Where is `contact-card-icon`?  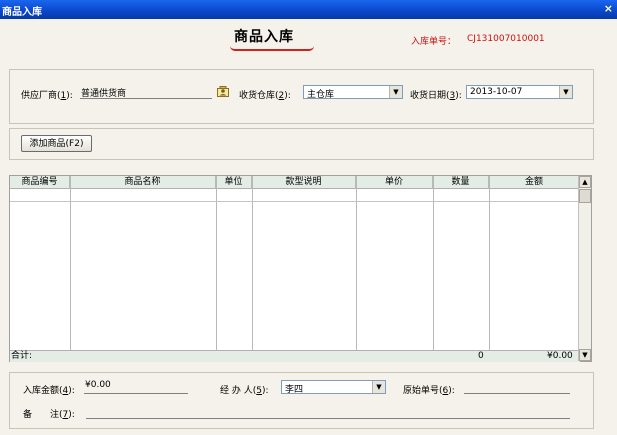
contact-card-icon is located at coordinates (223, 91).